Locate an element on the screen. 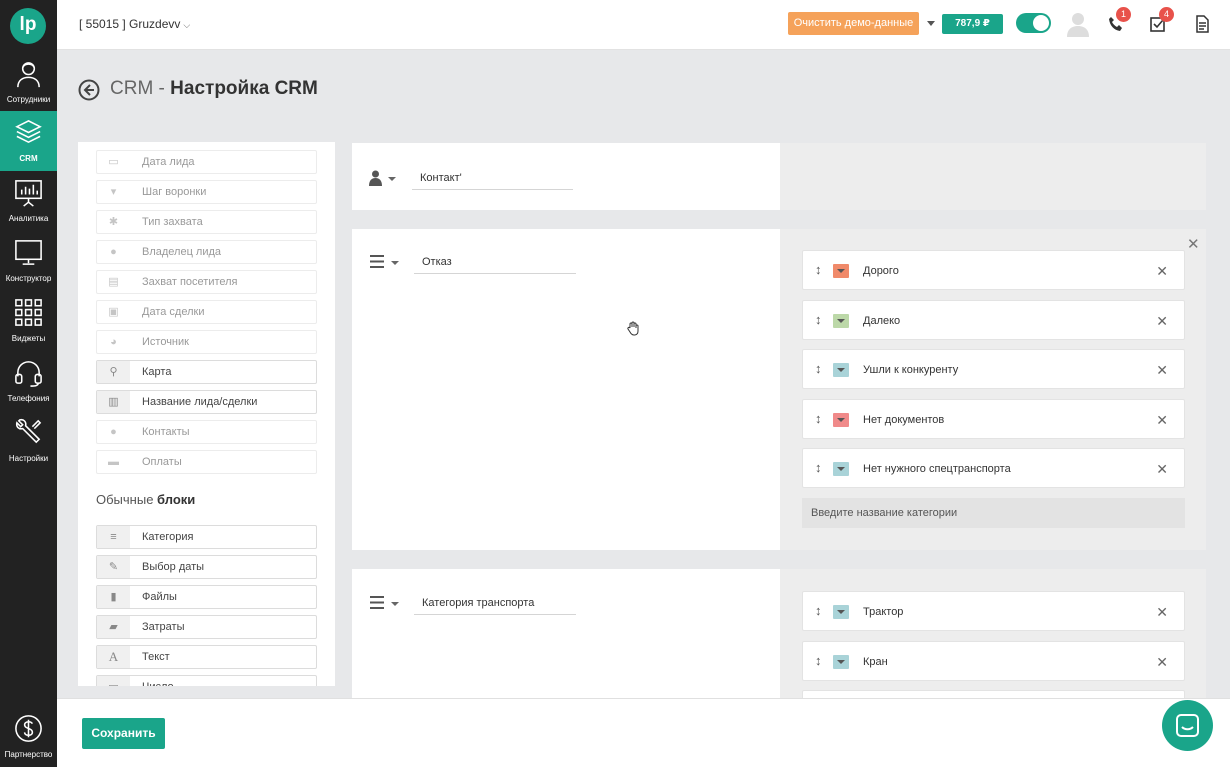 The height and width of the screenshot is (767, 1230). nav-item-settings: Настройки is located at coordinates (28, 441).